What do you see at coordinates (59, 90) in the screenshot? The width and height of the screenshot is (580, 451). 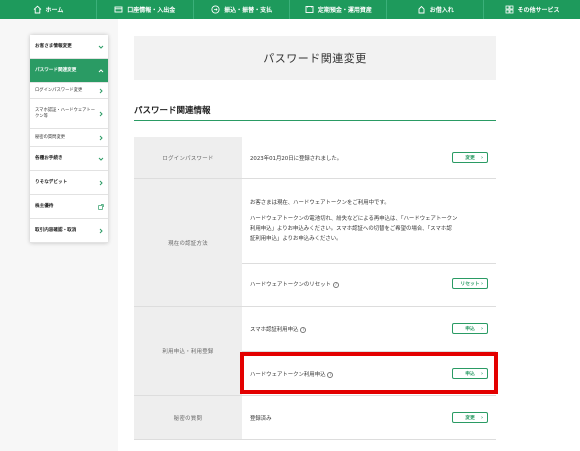 I see `sidebar-item-label: ログインパスワード変更` at bounding box center [59, 90].